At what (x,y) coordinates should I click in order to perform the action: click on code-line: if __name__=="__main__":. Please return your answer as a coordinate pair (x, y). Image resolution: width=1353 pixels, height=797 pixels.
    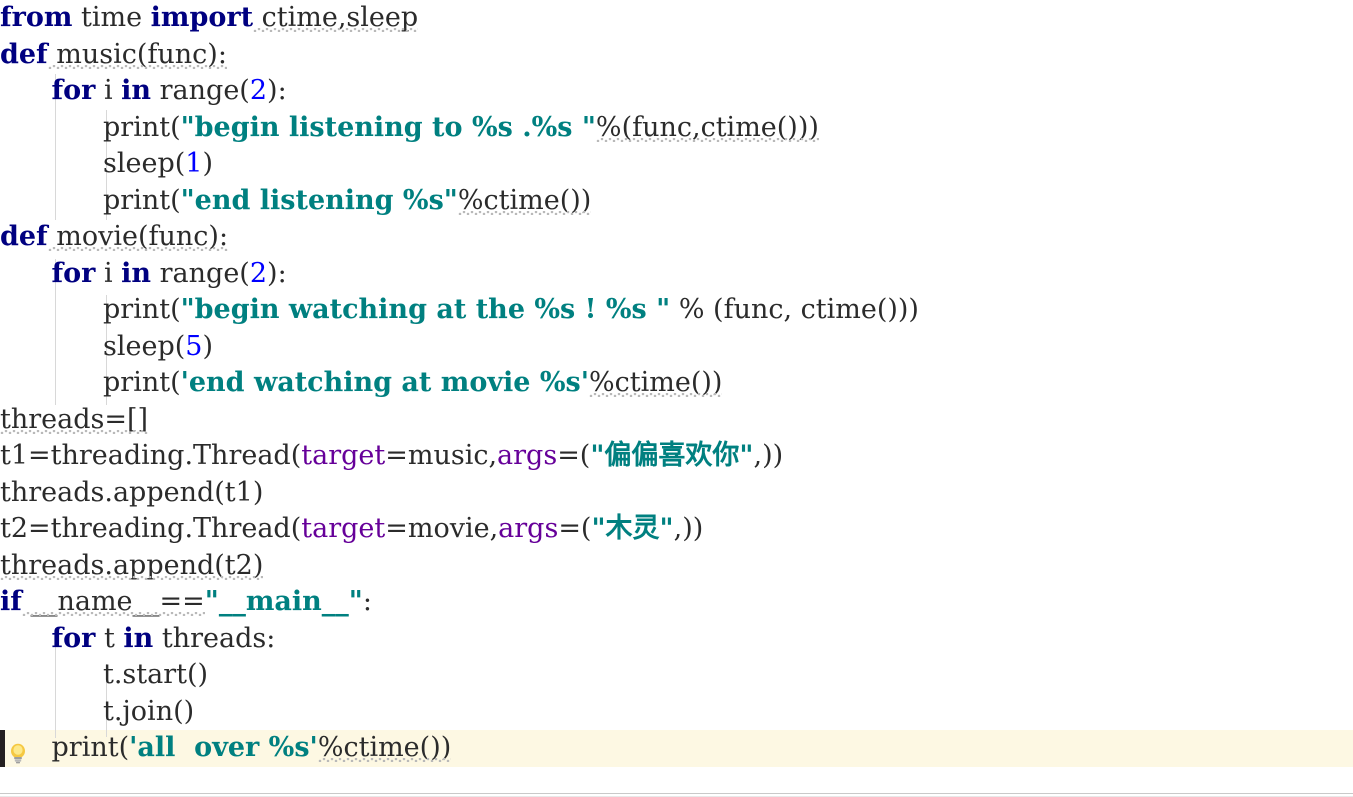
    Looking at the image, I should click on (676, 602).